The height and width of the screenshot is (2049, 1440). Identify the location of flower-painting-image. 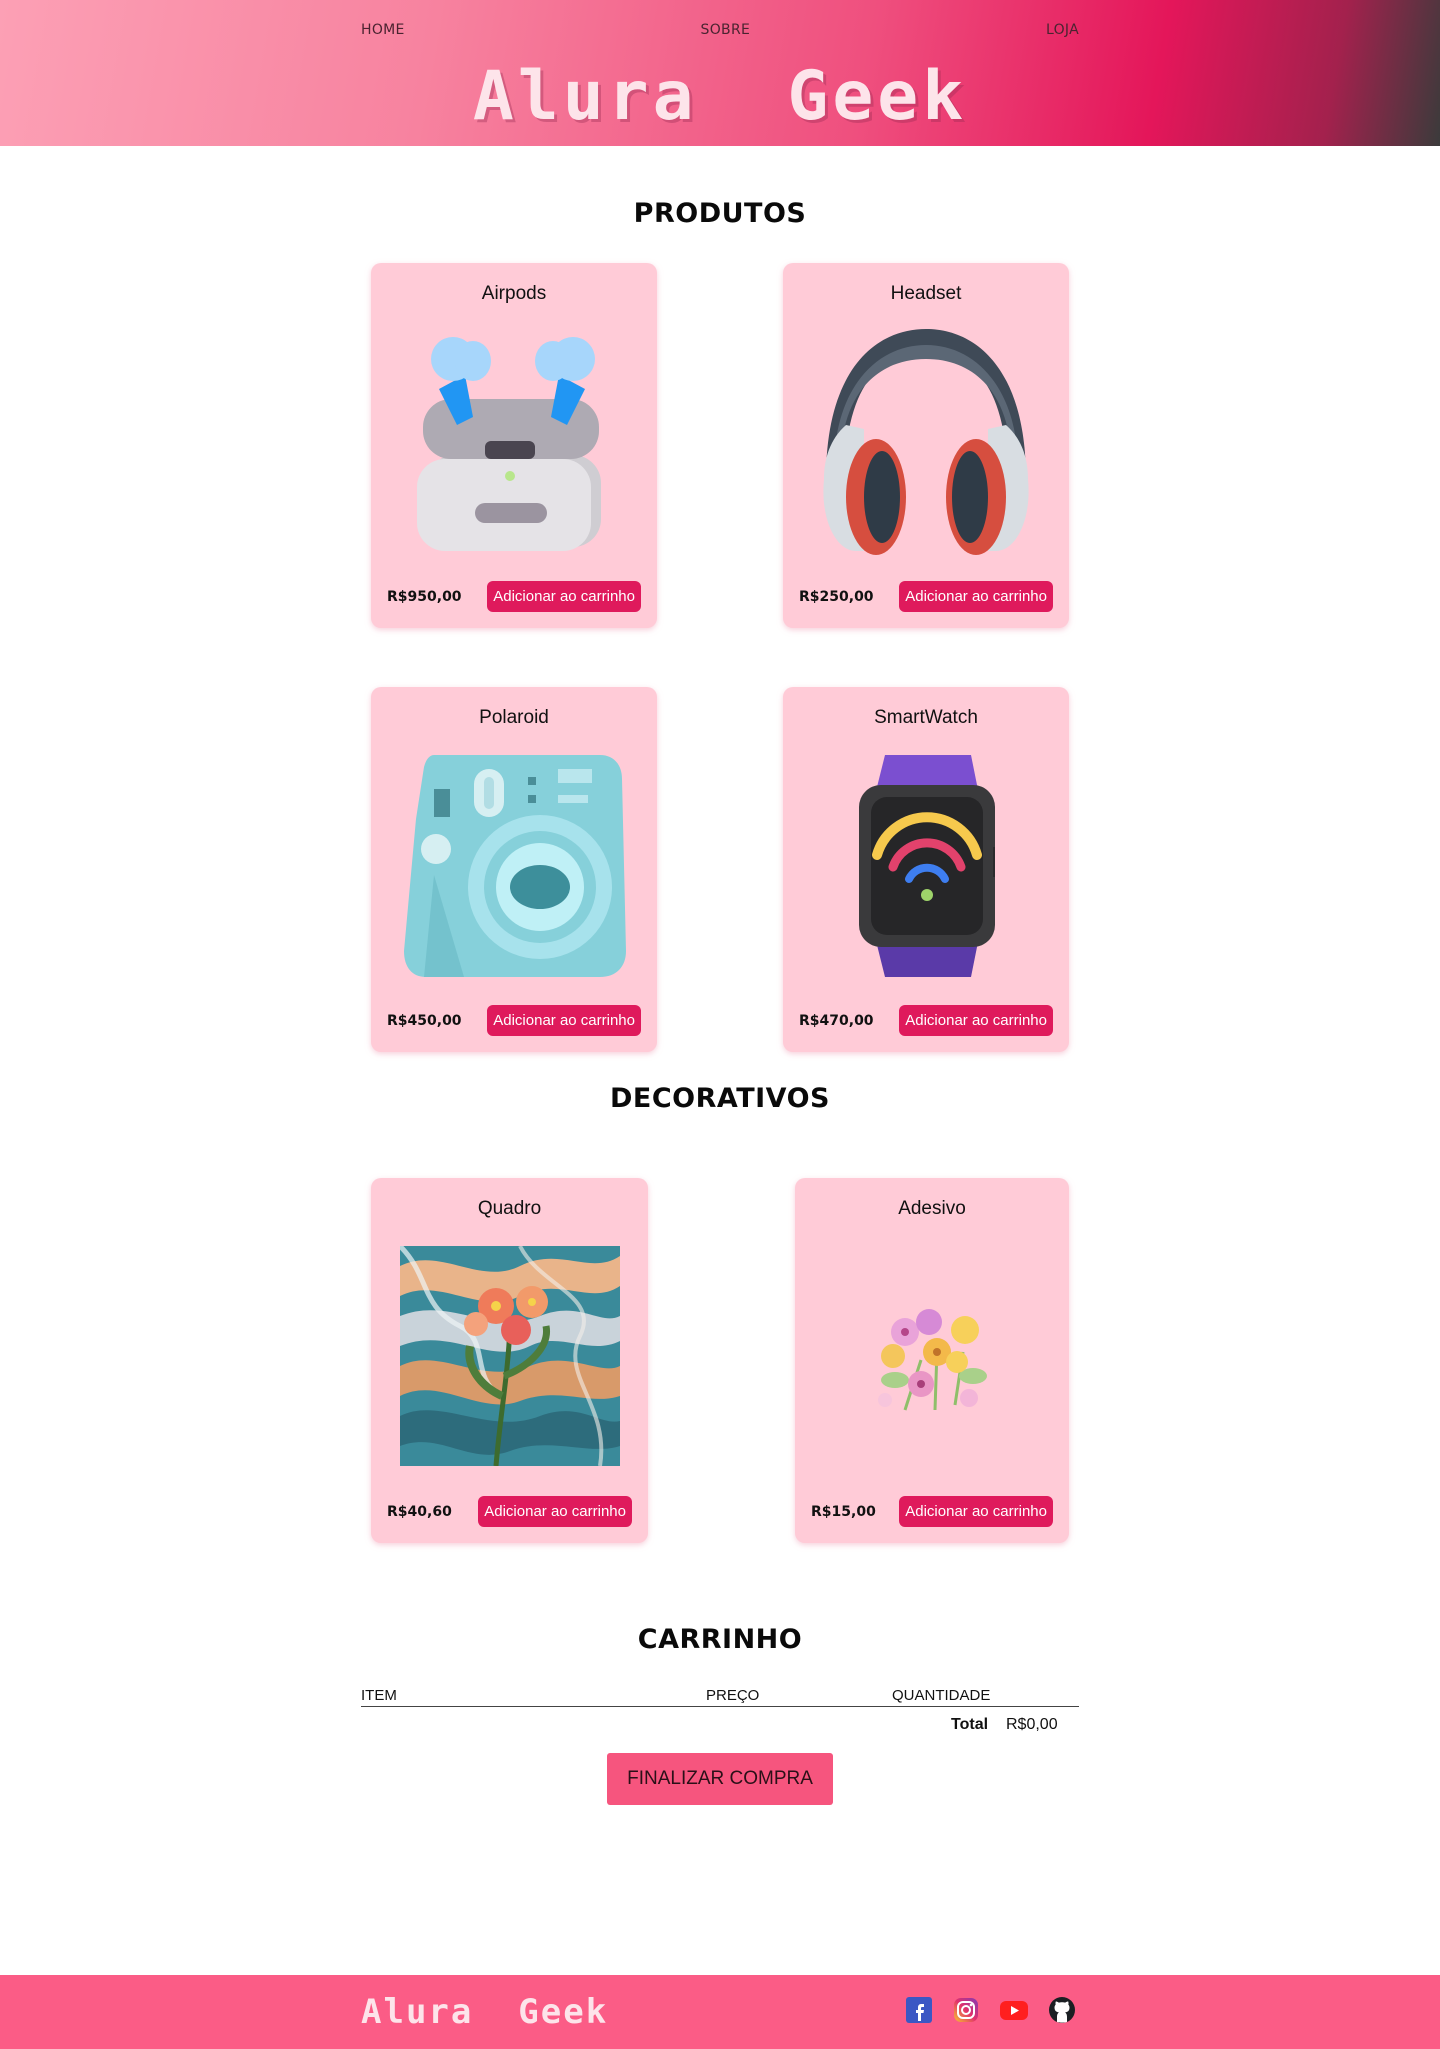
(510, 1356).